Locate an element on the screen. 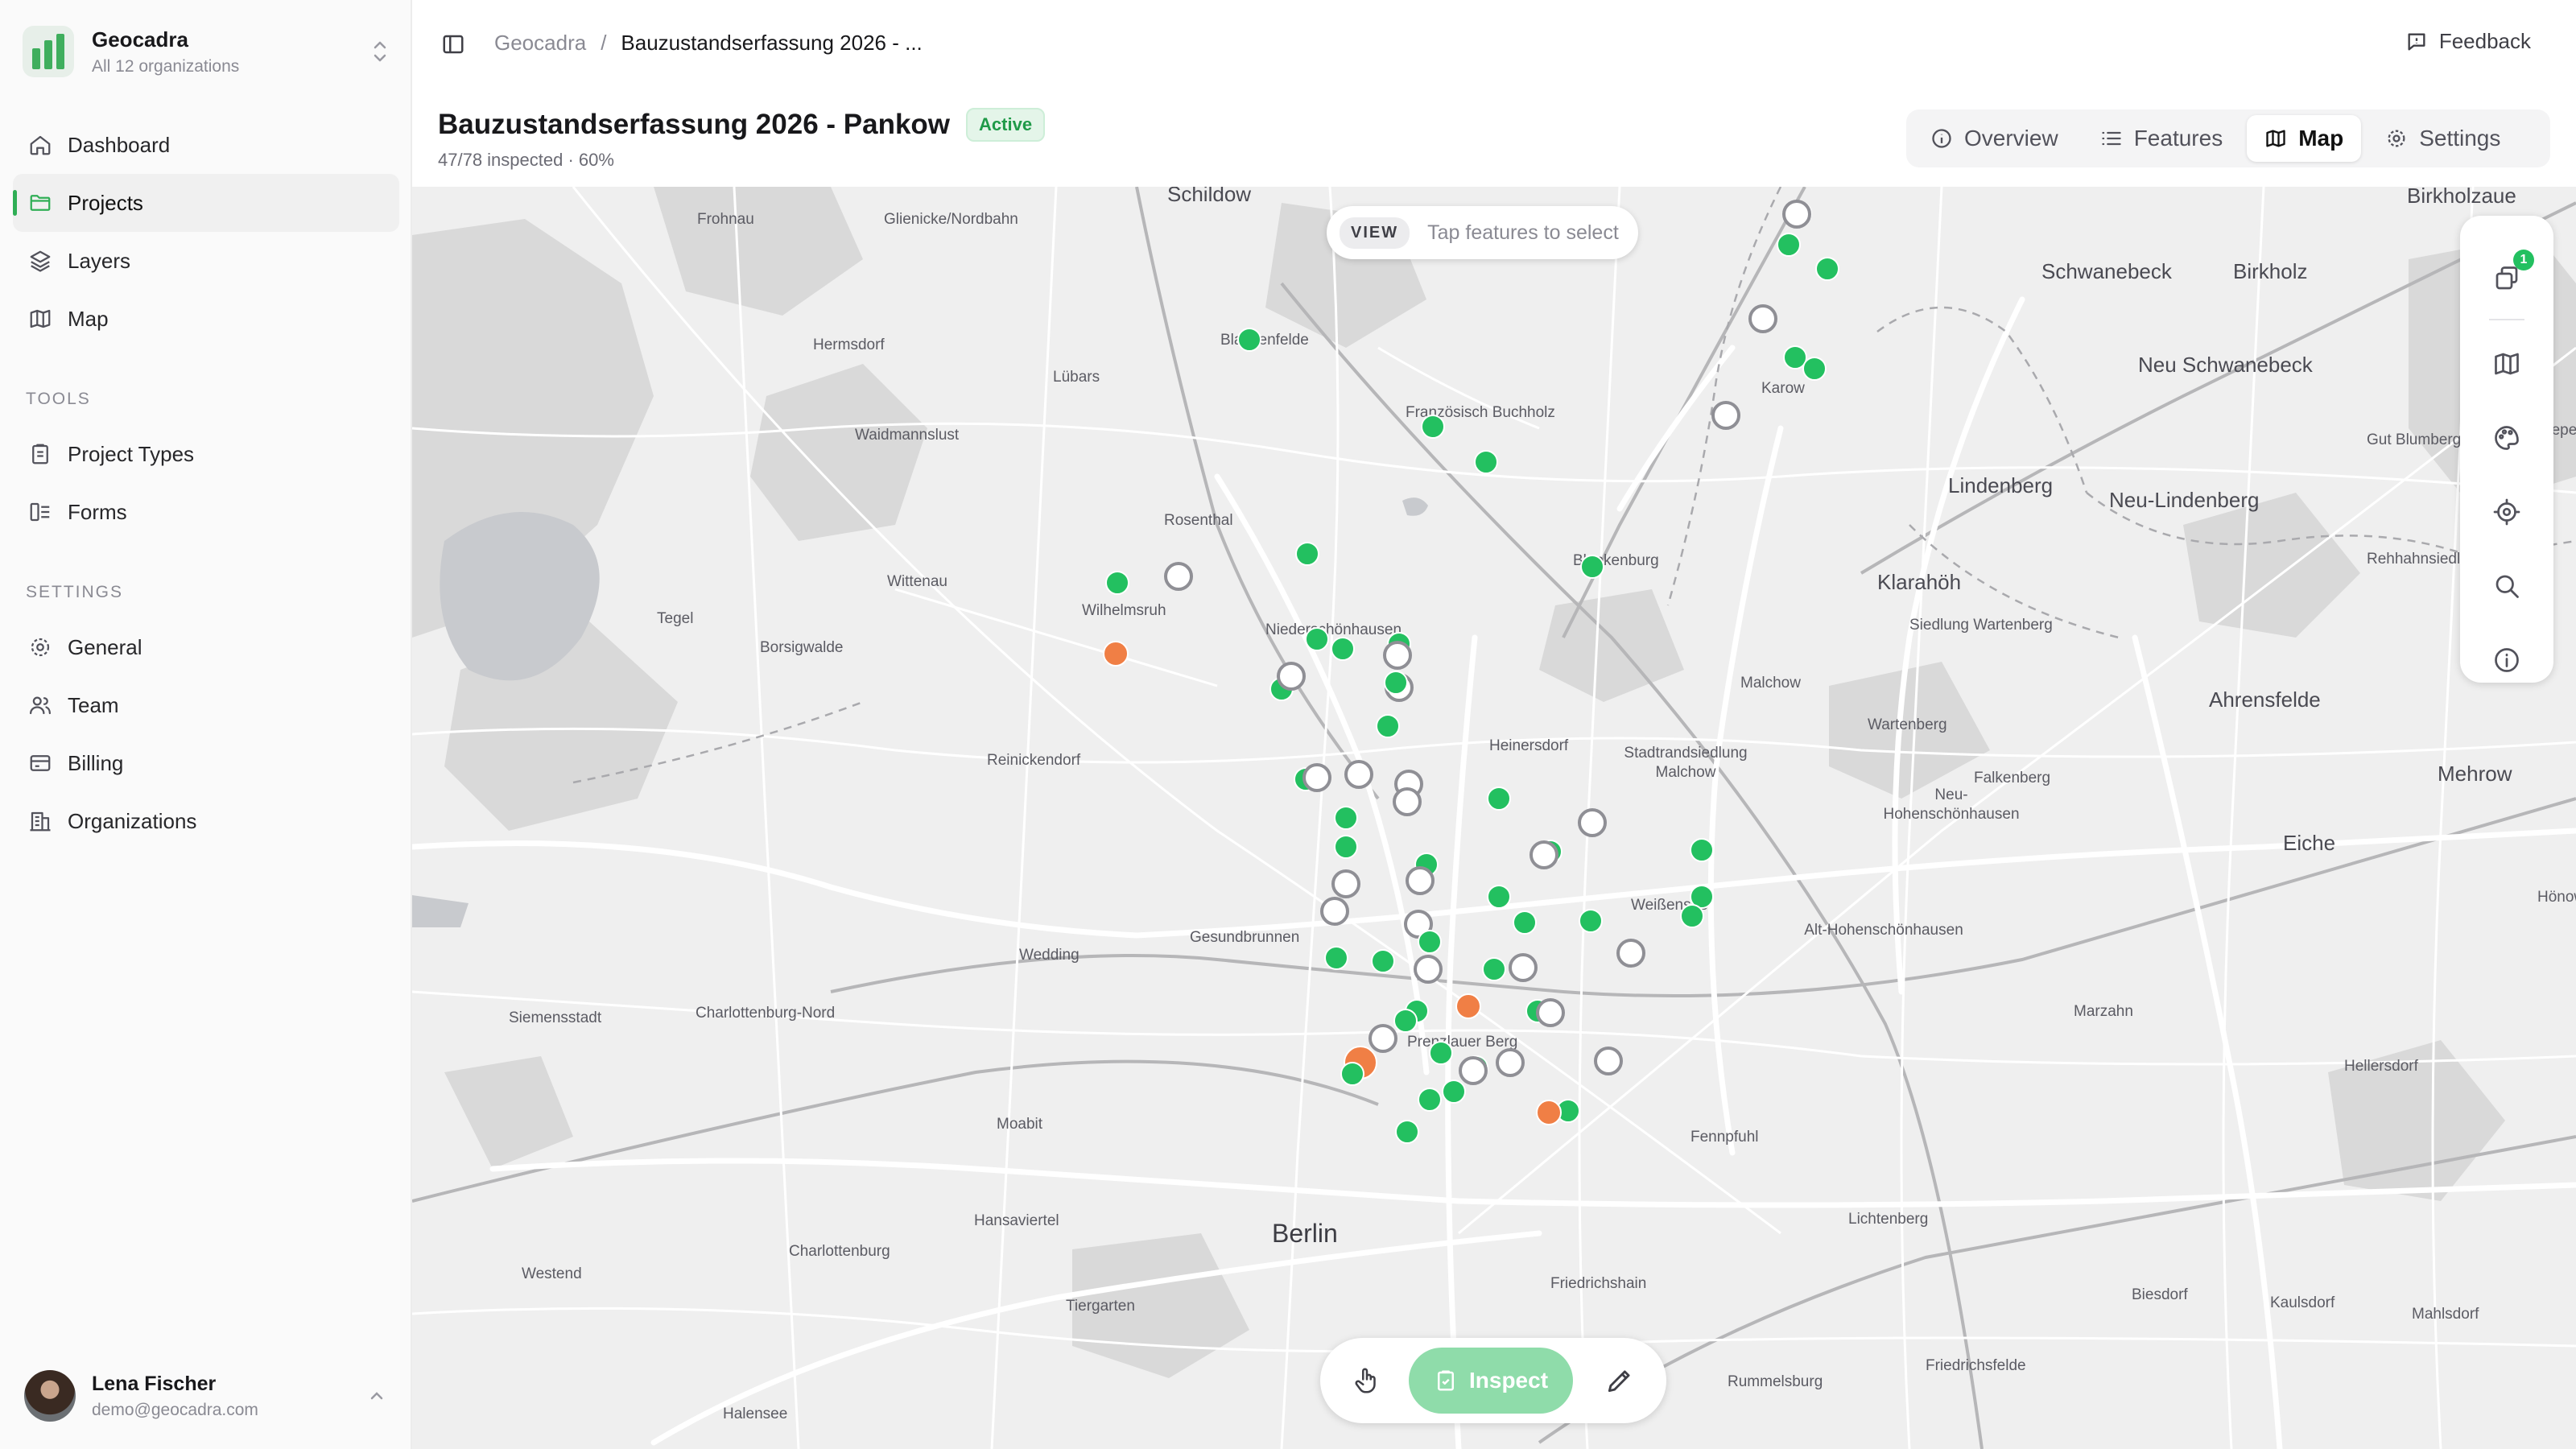 The height and width of the screenshot is (1449, 2576). locate-button is located at coordinates (2507, 512).